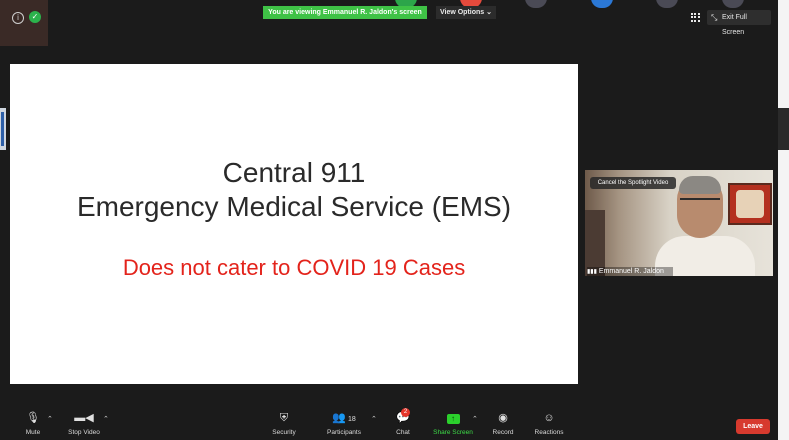 The height and width of the screenshot is (440, 789). I want to click on info-icon: i, so click(18, 18).